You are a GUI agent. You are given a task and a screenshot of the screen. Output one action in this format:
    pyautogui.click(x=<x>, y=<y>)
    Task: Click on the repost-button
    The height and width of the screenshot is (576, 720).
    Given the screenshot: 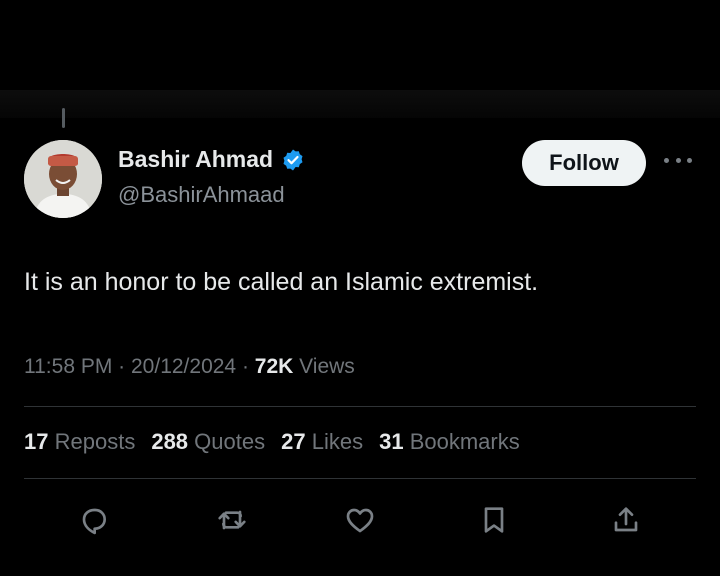 What is the action you would take?
    pyautogui.click(x=232, y=520)
    